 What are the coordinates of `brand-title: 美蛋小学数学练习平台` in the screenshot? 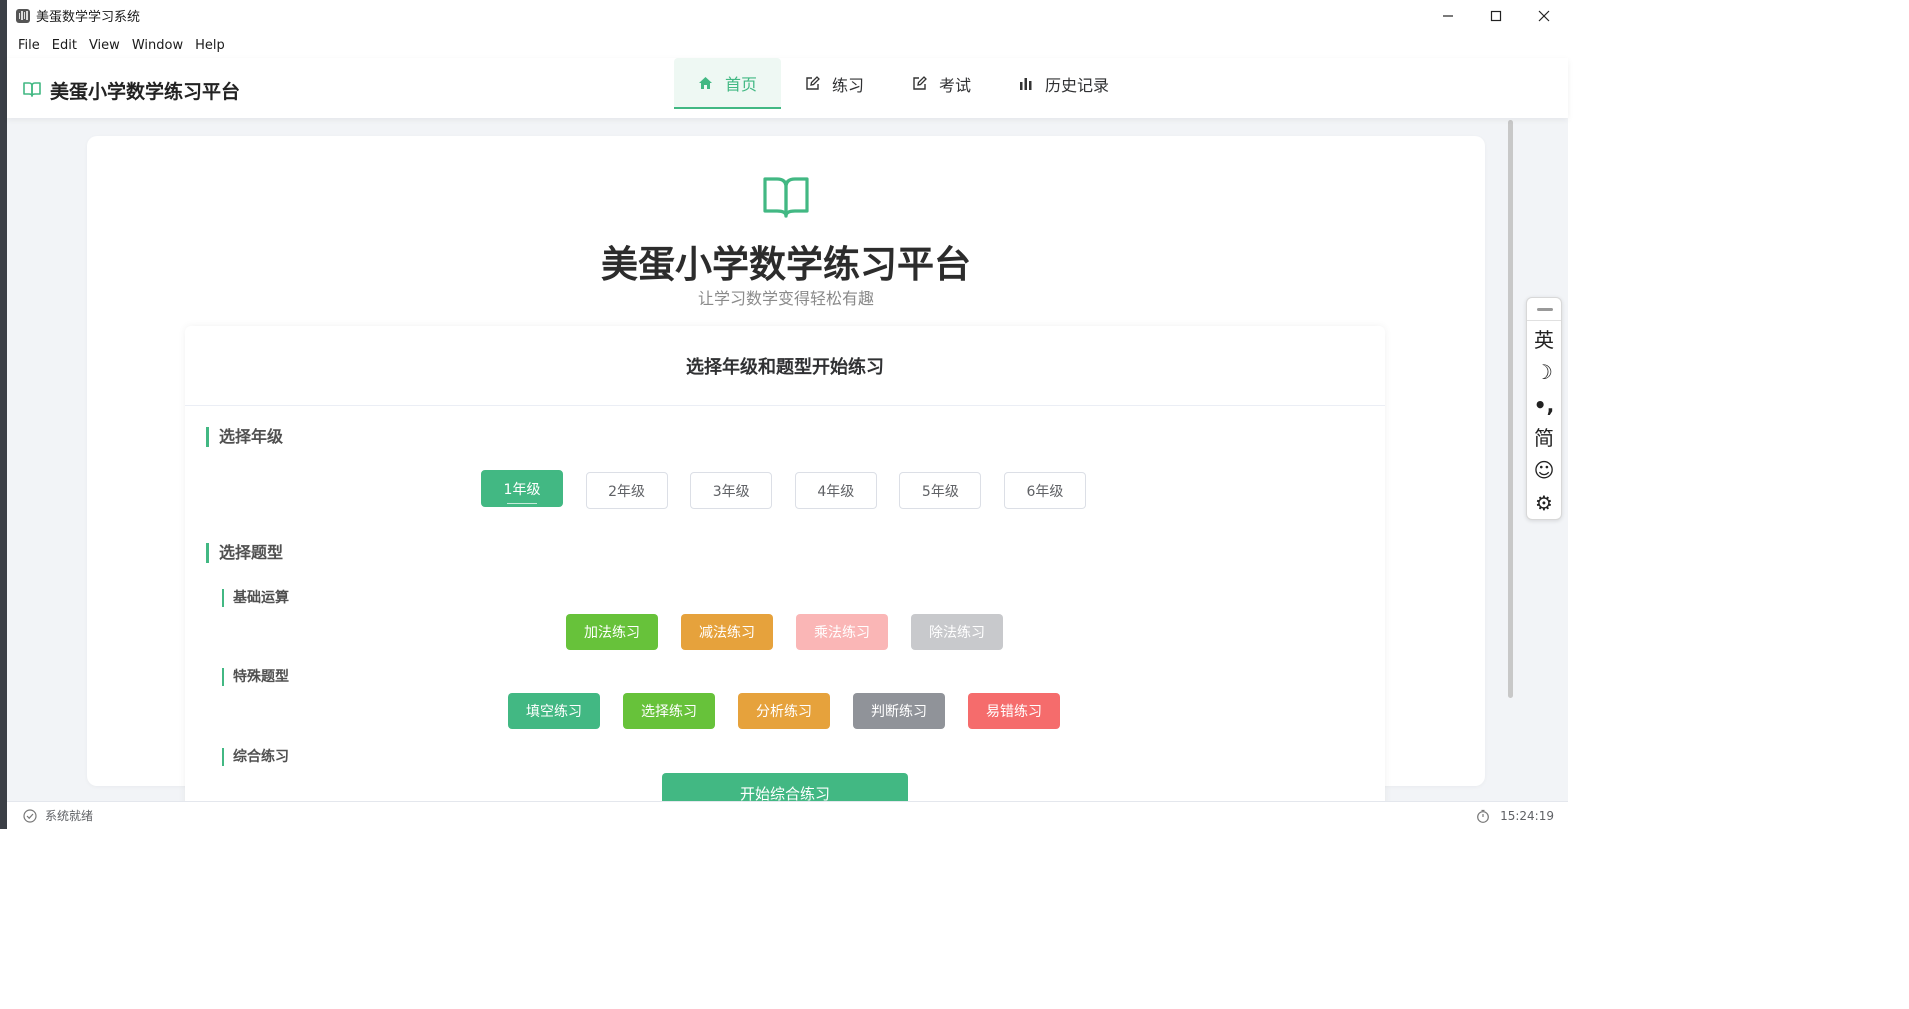 It's located at (145, 92).